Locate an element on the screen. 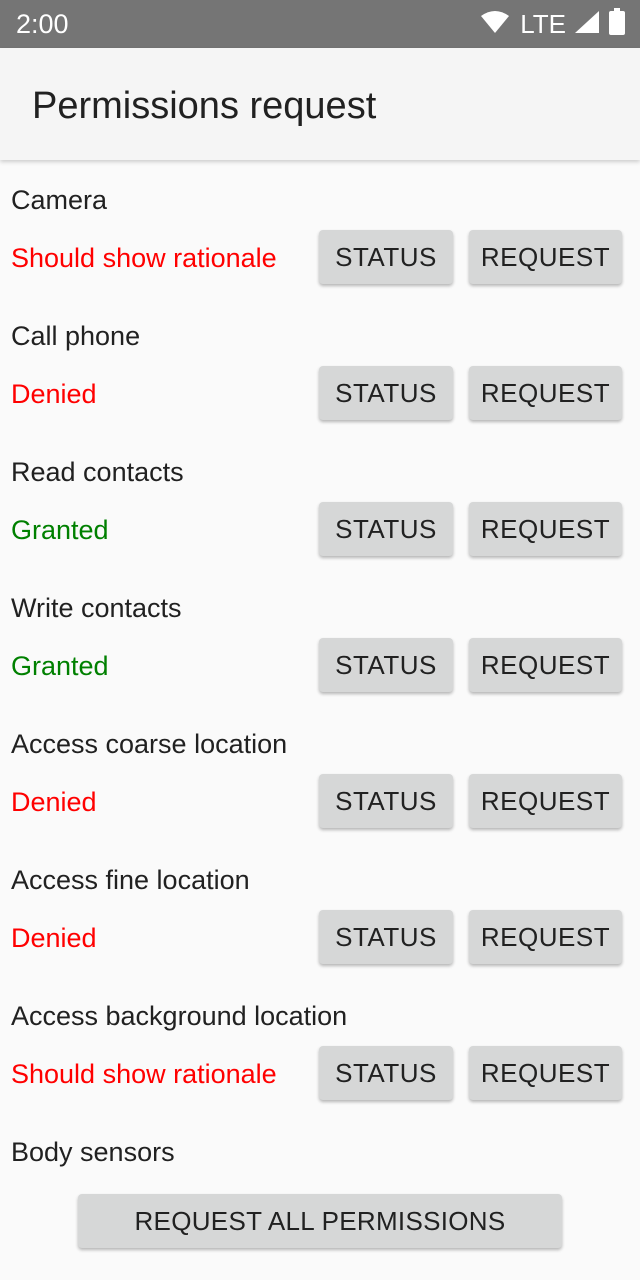 The width and height of the screenshot is (640, 1280). battery-icon is located at coordinates (617, 24).